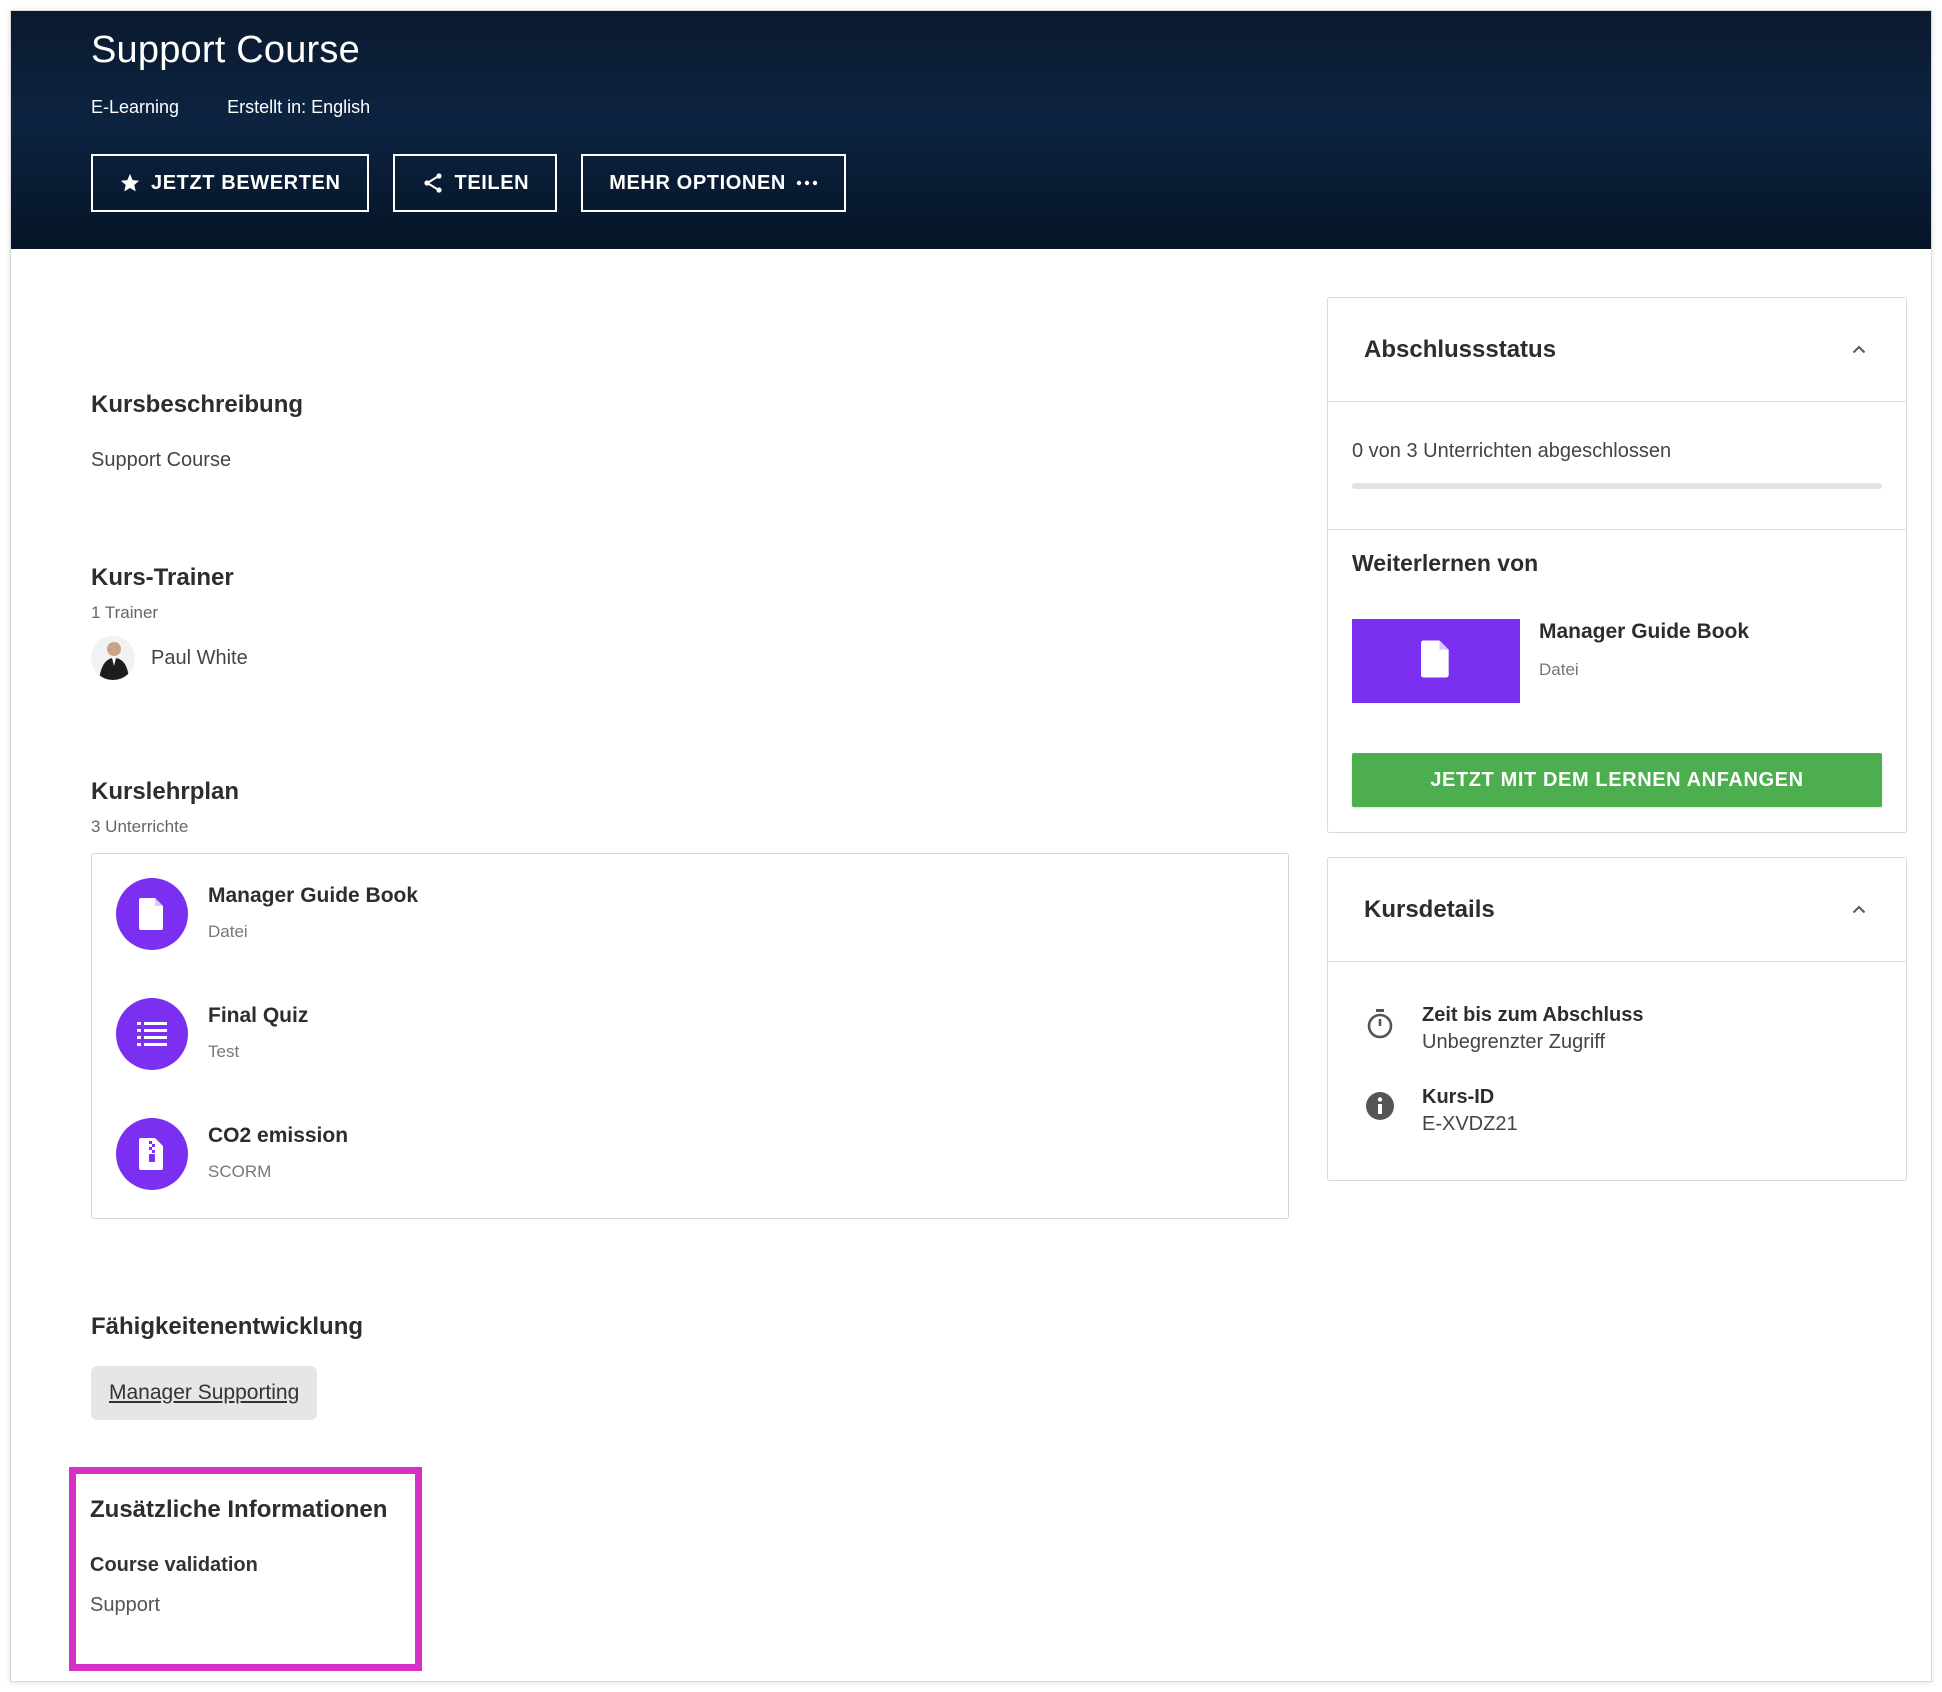 This screenshot has height=1692, width=1942. I want to click on progress-bar, so click(1617, 486).